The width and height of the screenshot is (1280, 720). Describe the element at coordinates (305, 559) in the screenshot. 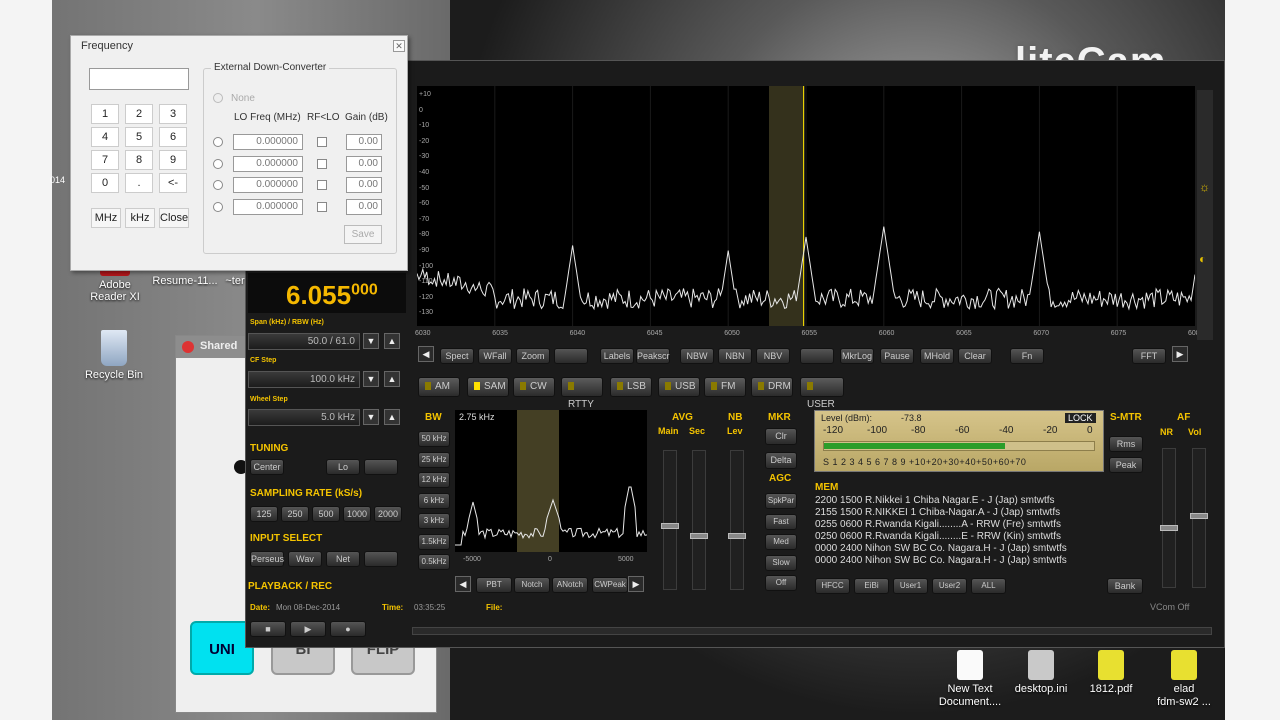

I see `input-btn-1: Wav` at that location.